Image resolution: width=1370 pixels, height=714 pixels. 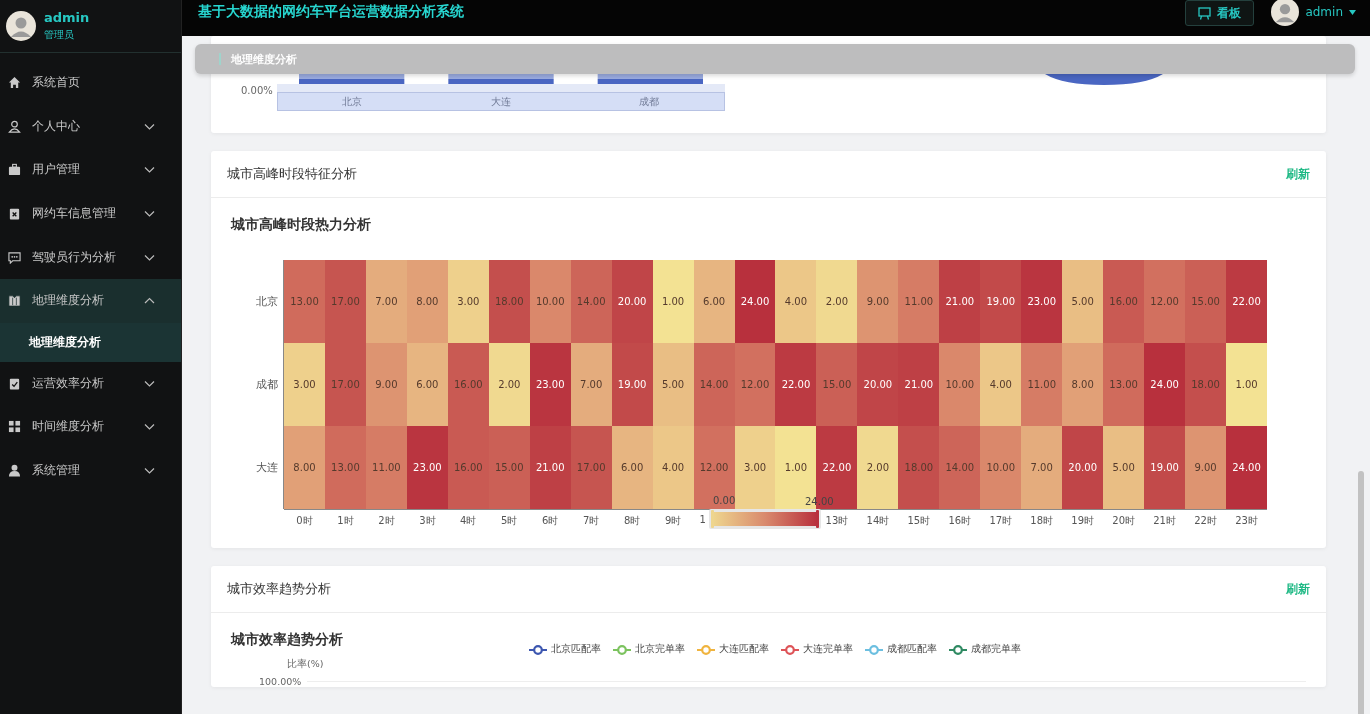 What do you see at coordinates (14, 83) in the screenshot?
I see `home-icon` at bounding box center [14, 83].